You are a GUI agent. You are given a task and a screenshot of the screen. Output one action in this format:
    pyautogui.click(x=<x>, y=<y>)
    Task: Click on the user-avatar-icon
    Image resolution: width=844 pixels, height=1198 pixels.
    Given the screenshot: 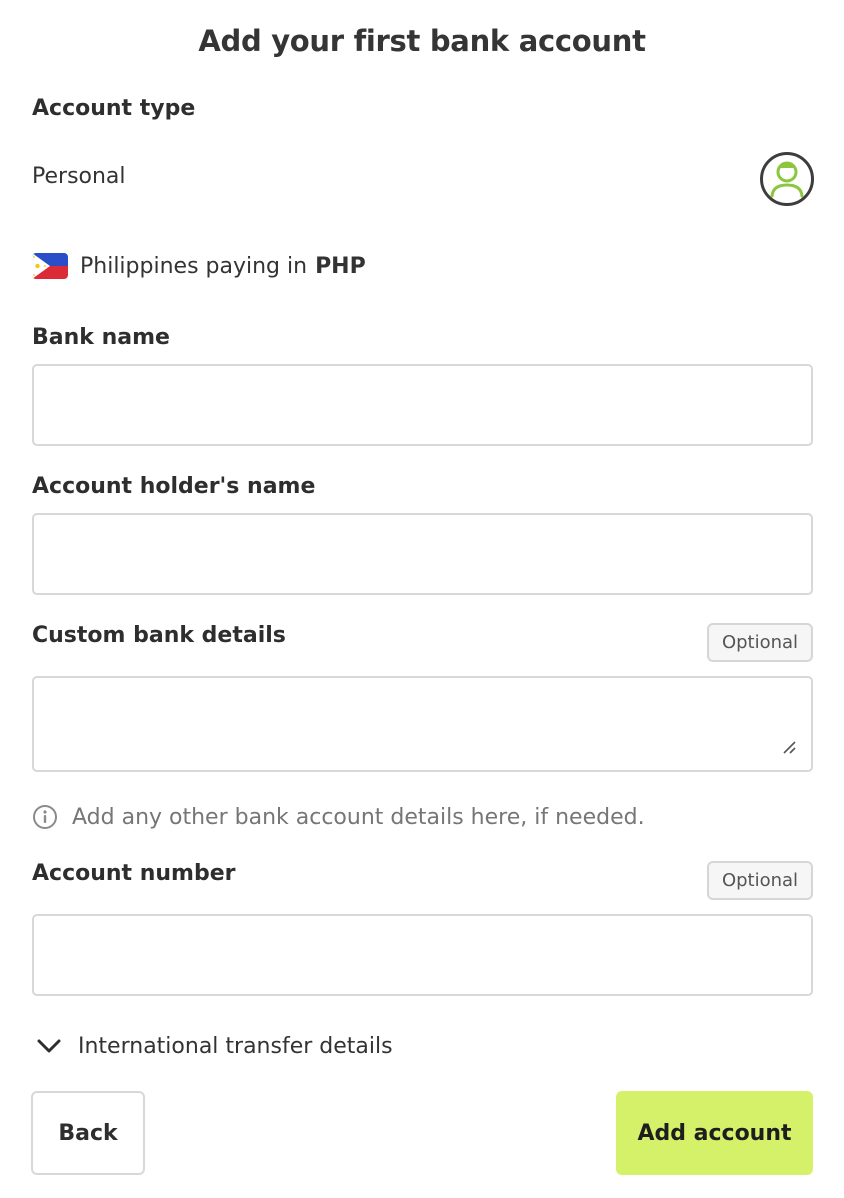 What is the action you would take?
    pyautogui.click(x=787, y=179)
    